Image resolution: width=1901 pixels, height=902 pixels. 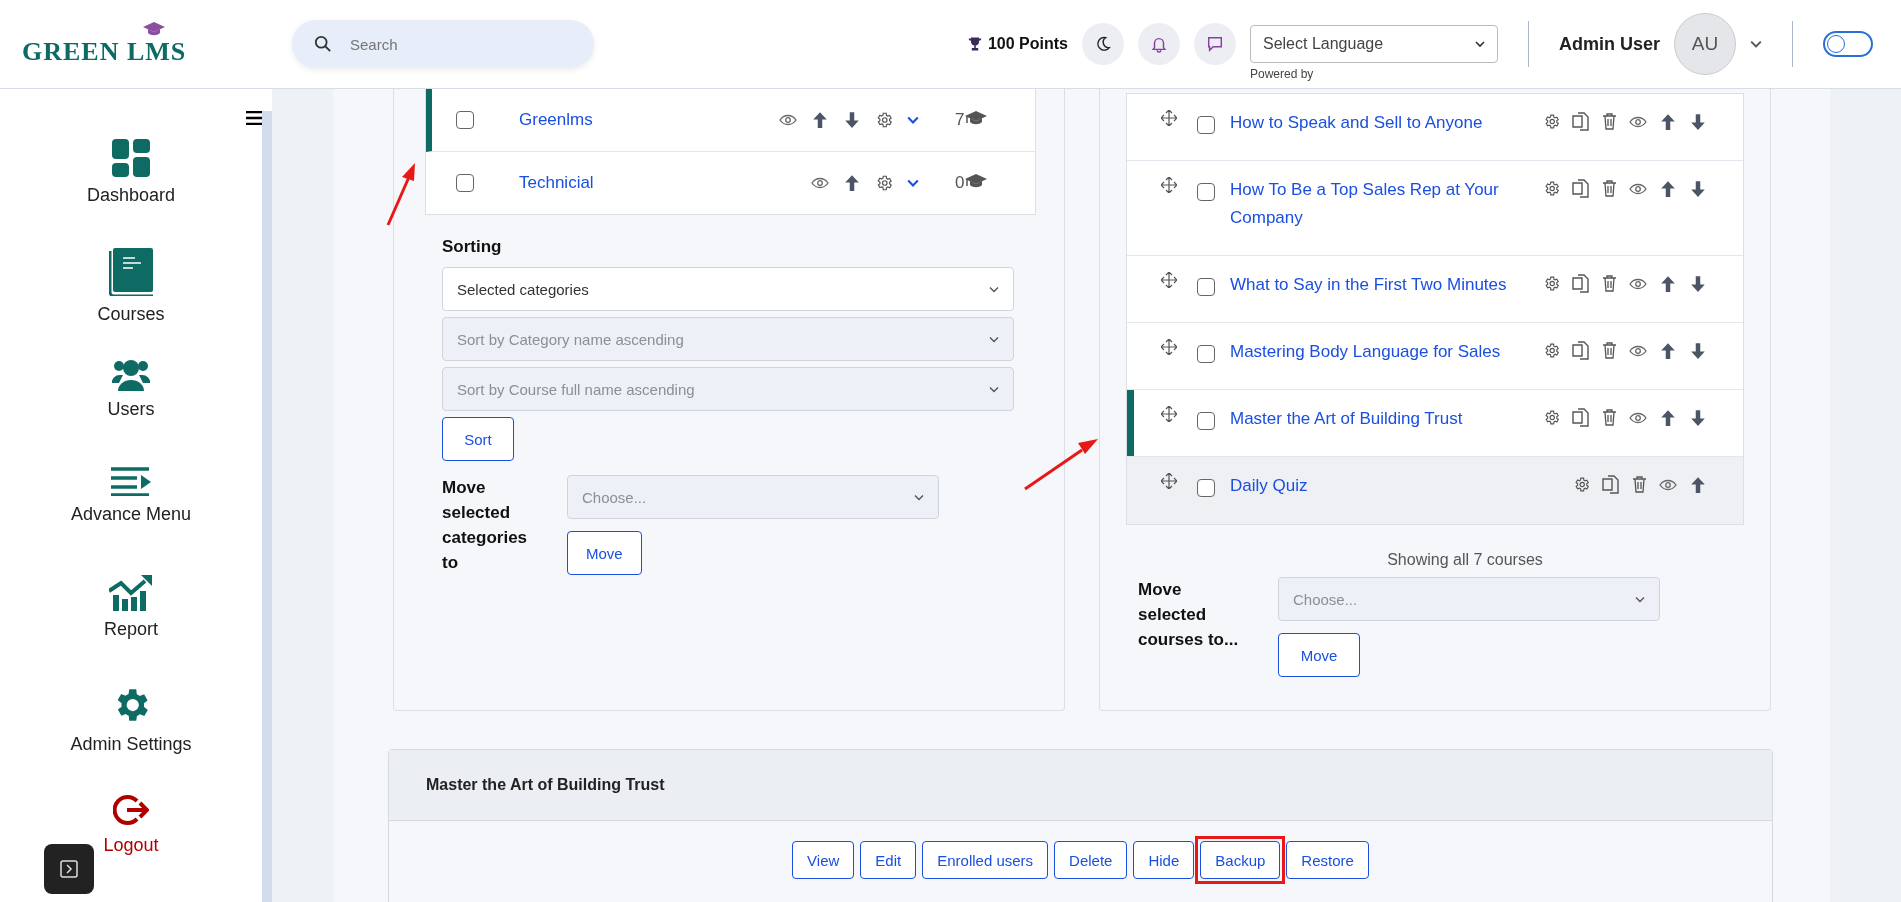 I want to click on action-button: Delete, so click(x=1091, y=860).